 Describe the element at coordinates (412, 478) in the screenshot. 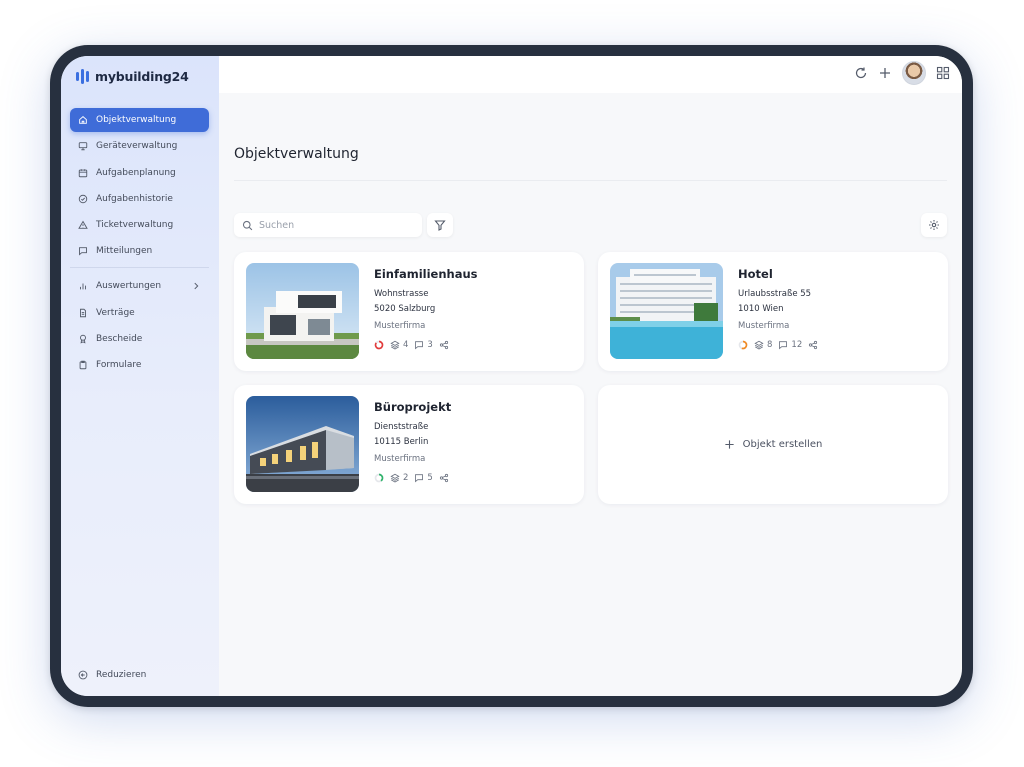

I see `object-stats: 2 5` at that location.